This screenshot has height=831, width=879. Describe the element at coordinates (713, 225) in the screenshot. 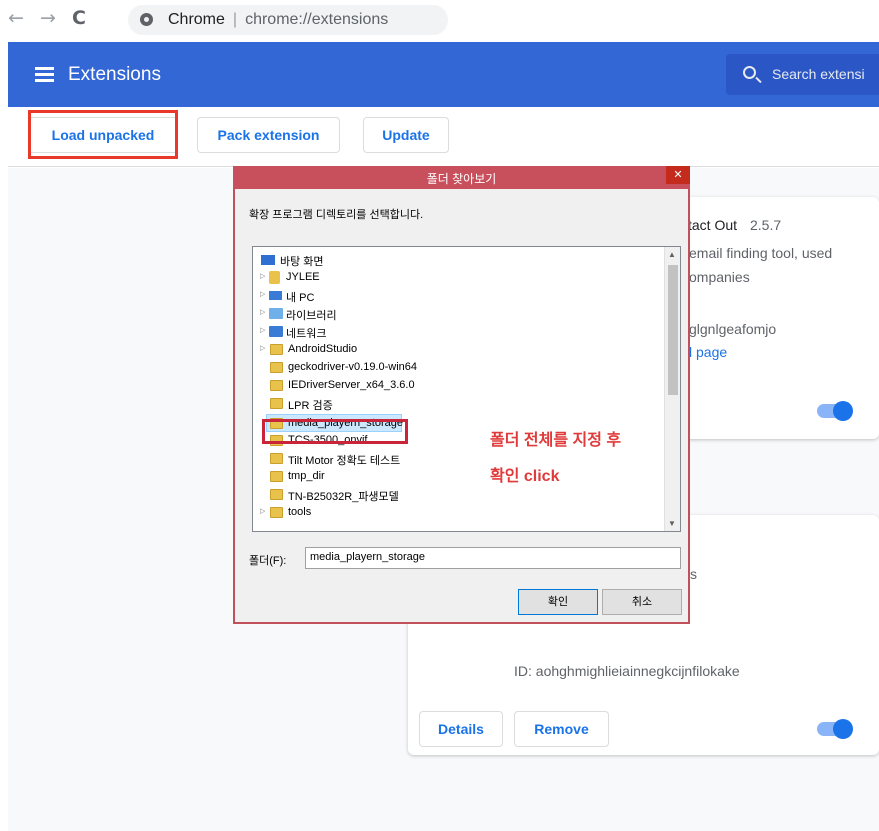

I see `extension-name: tact Out` at that location.